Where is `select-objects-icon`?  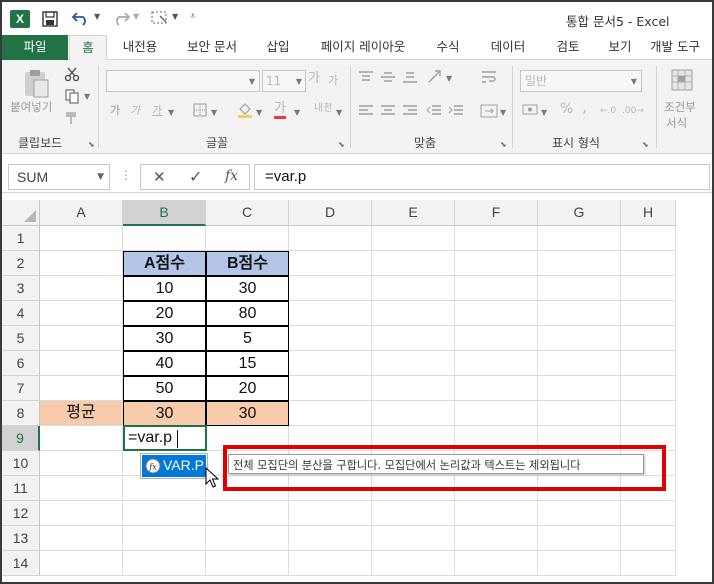 select-objects-icon is located at coordinates (160, 18).